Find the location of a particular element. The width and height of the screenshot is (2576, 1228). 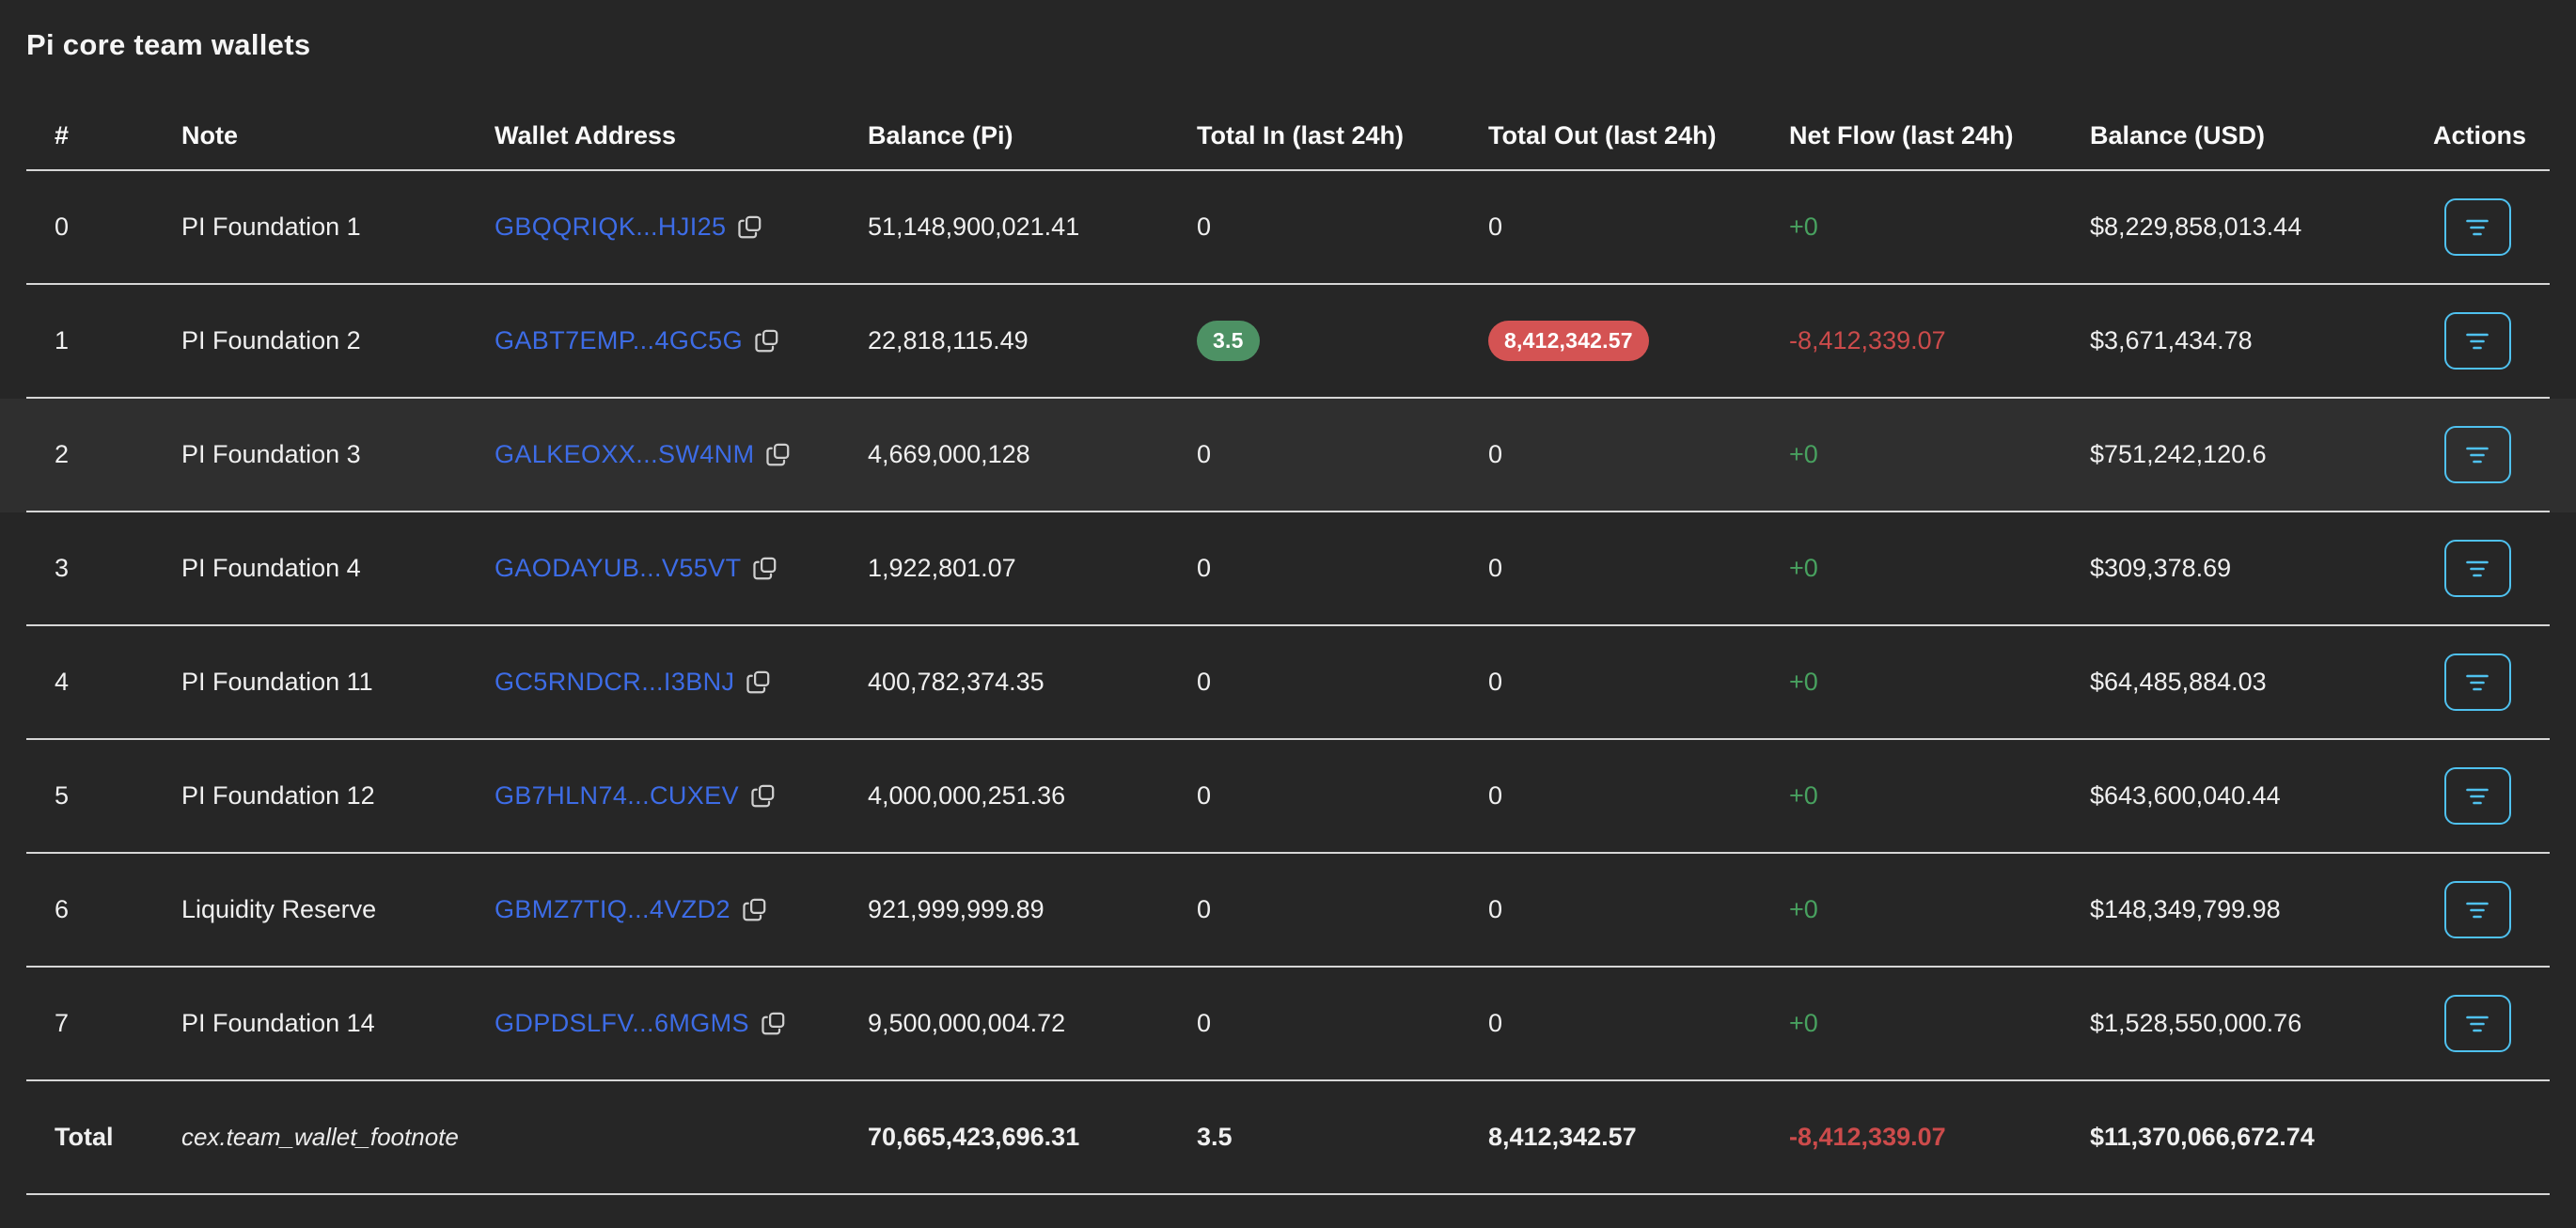

column-header: Net Flow (last 24h) is located at coordinates (1902, 135).